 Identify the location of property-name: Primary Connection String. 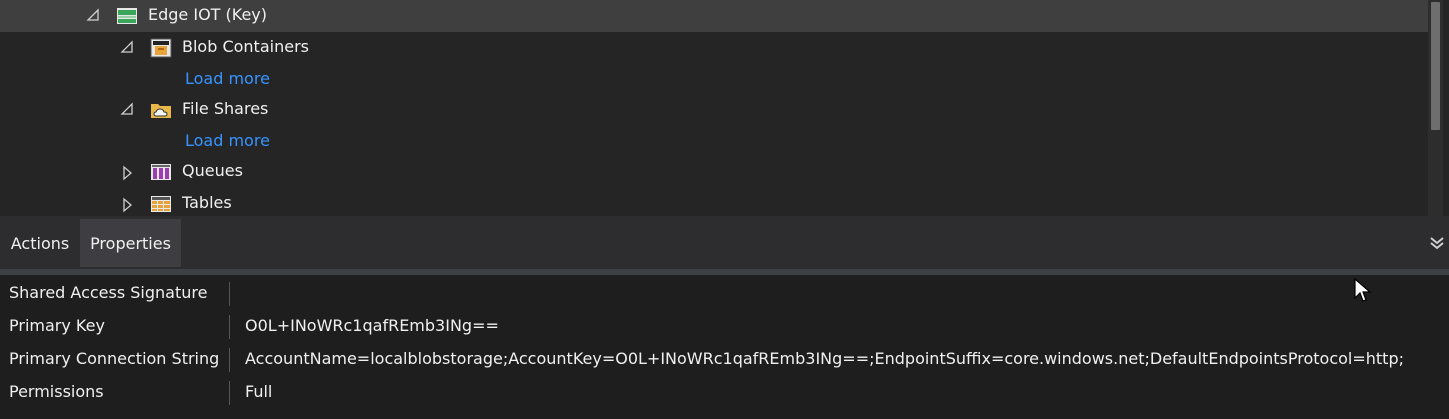
(114, 358).